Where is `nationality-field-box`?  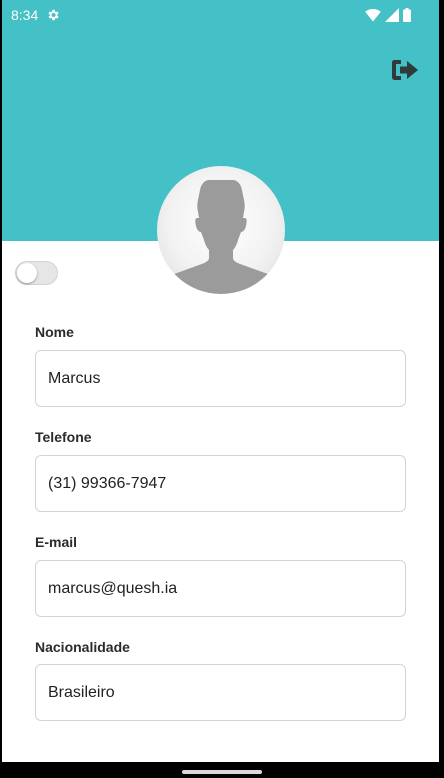 nationality-field-box is located at coordinates (220, 692).